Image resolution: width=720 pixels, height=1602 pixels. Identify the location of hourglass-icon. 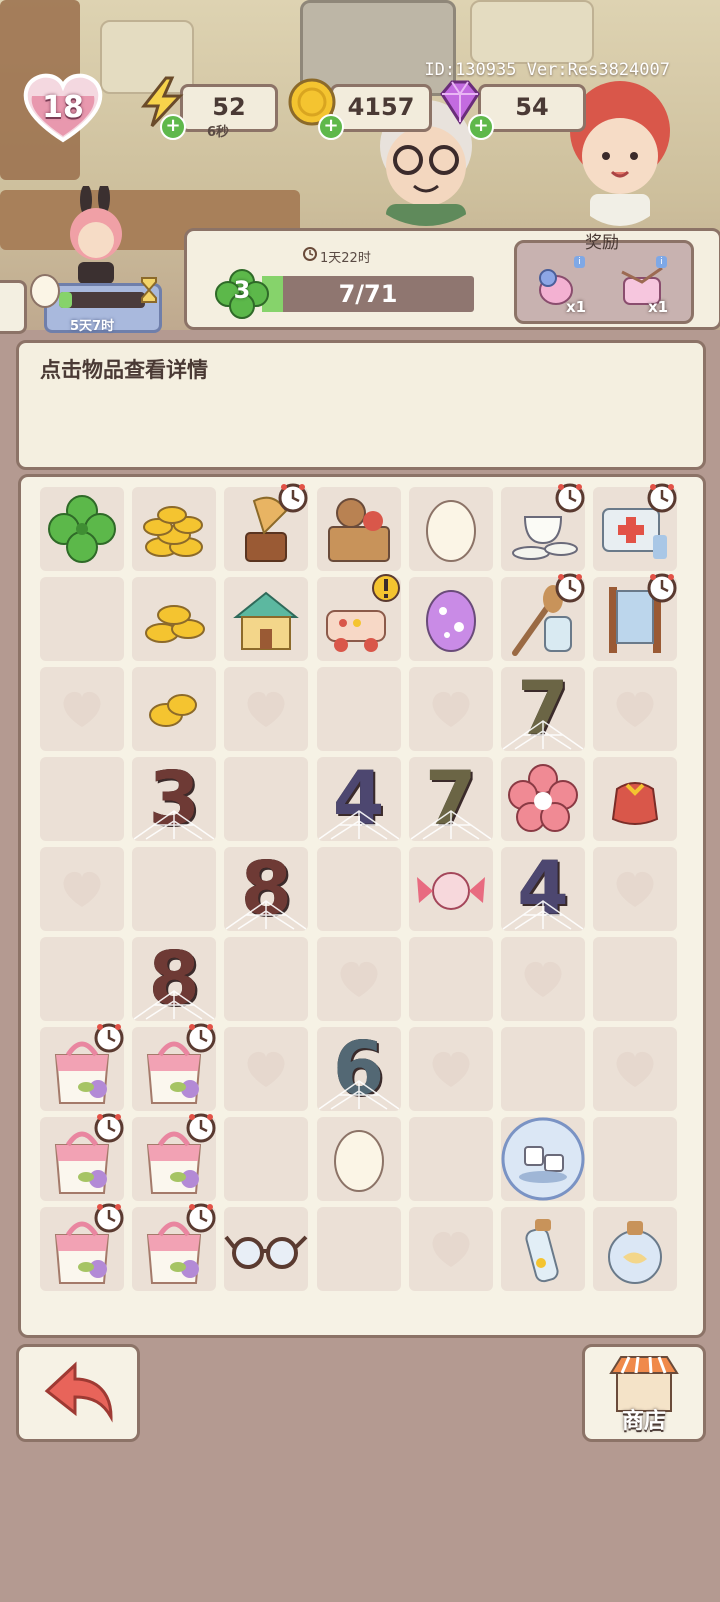
(149, 290).